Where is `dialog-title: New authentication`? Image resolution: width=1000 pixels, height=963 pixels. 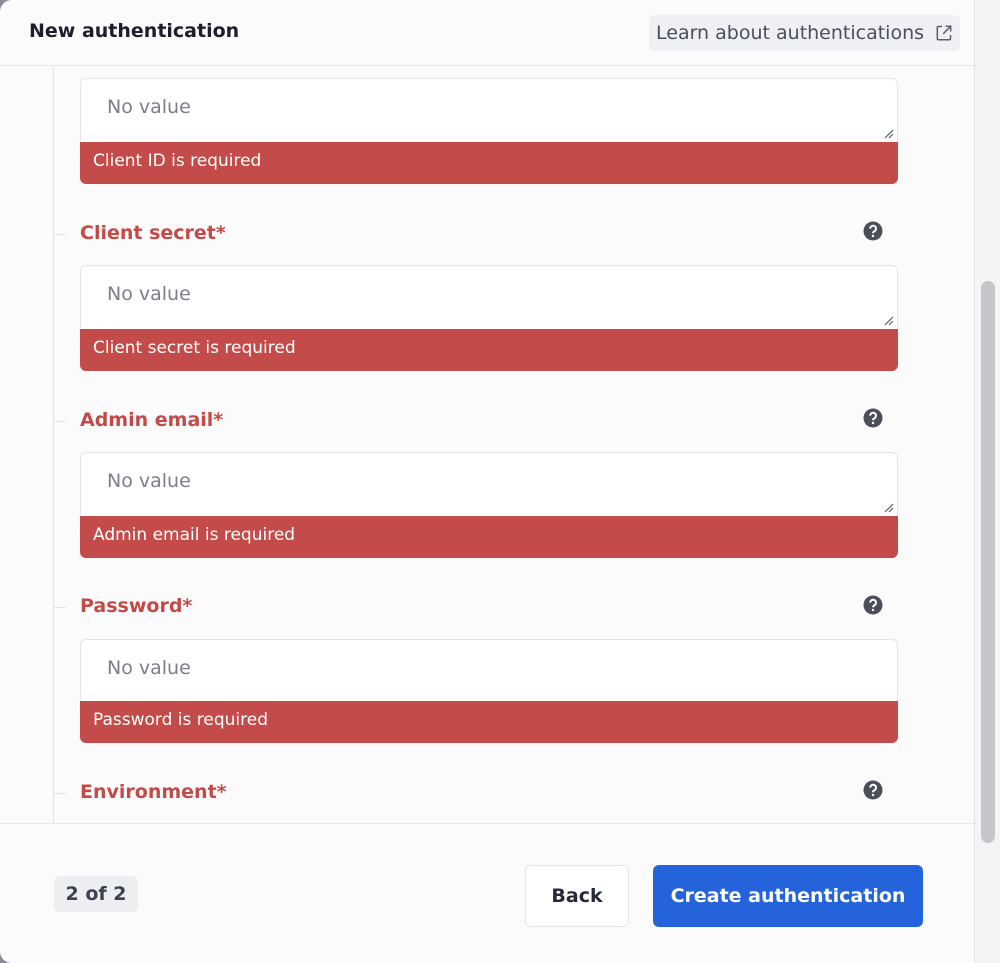 dialog-title: New authentication is located at coordinates (134, 31).